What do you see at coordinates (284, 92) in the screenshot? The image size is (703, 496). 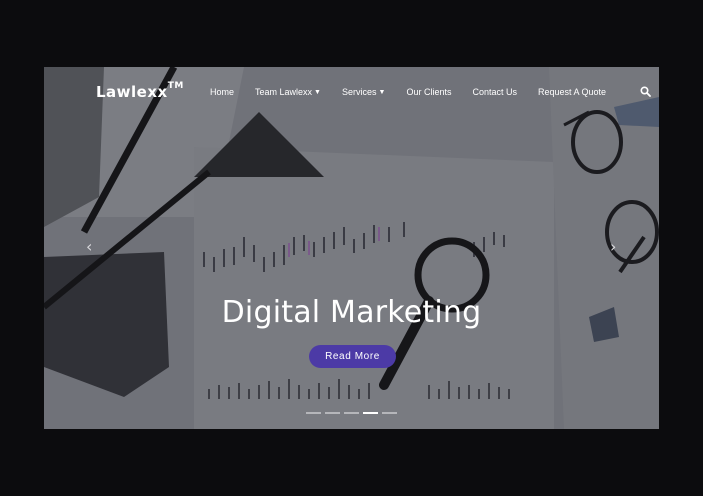 I see `nav-item-label: Team Lawlexx` at bounding box center [284, 92].